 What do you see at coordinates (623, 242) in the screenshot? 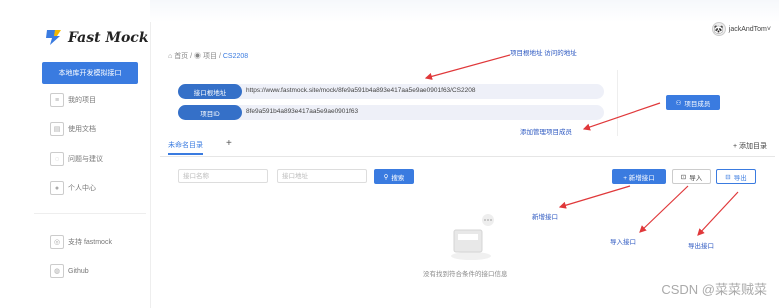
I see `annotation-import: 导入接口` at bounding box center [623, 242].